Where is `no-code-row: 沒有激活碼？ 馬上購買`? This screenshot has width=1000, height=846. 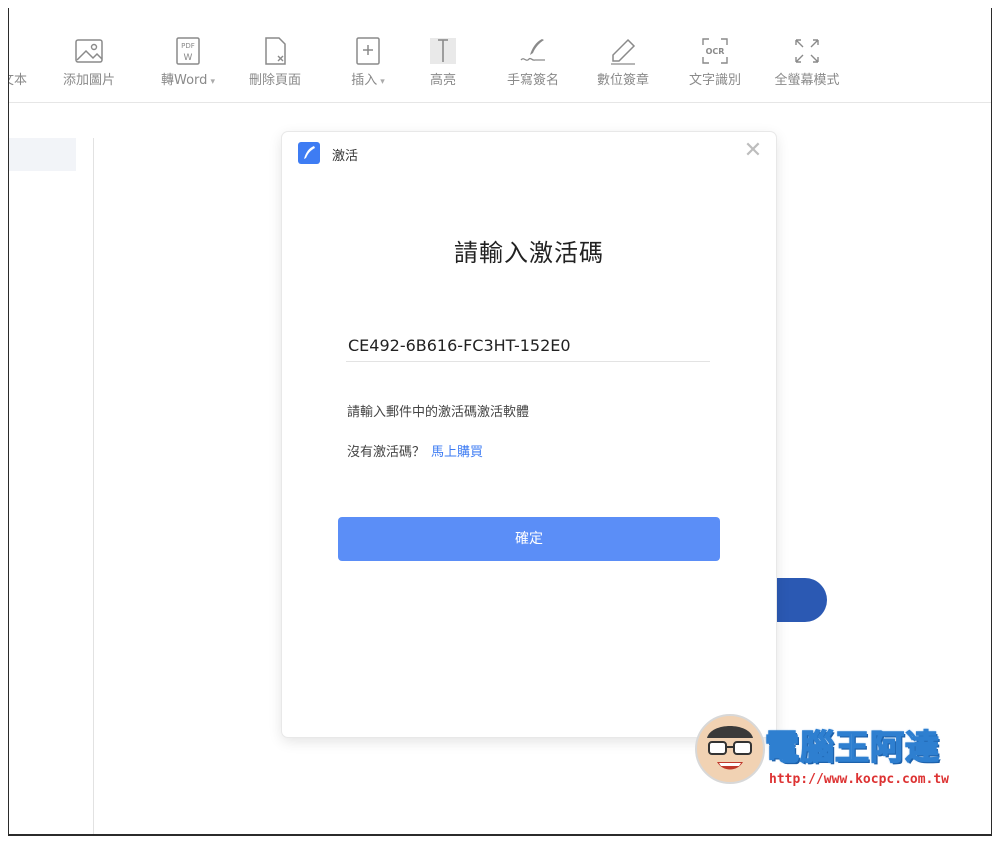 no-code-row: 沒有激活碼？ 馬上購買 is located at coordinates (415, 450).